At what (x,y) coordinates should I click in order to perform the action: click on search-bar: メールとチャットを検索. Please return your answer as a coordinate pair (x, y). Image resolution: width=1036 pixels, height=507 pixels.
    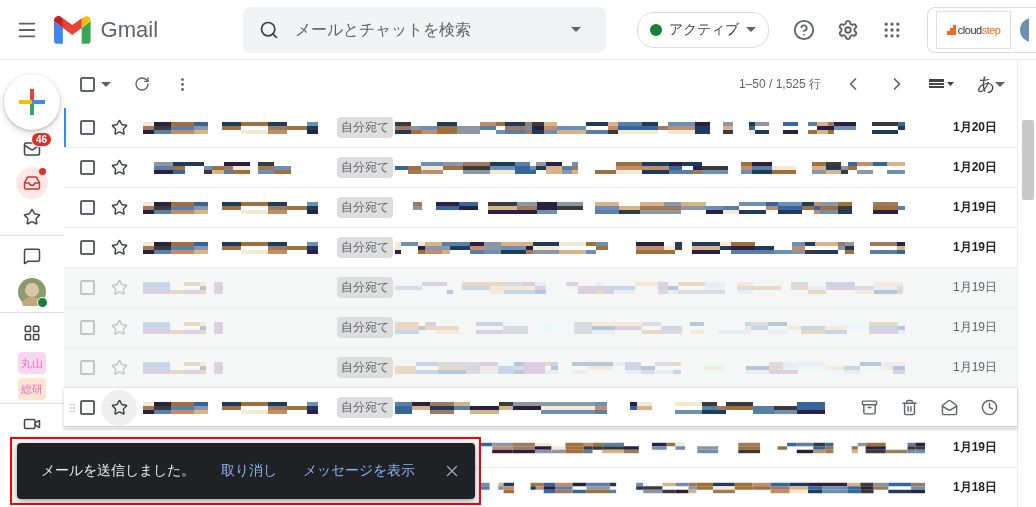
    Looking at the image, I should click on (425, 29).